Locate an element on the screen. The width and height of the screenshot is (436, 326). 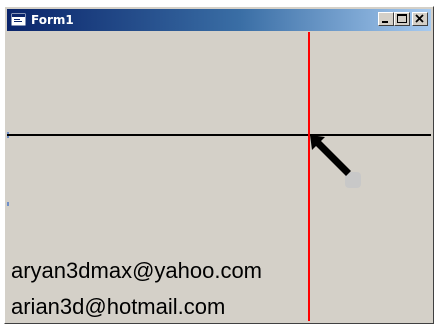
maximize-icon is located at coordinates (402, 18).